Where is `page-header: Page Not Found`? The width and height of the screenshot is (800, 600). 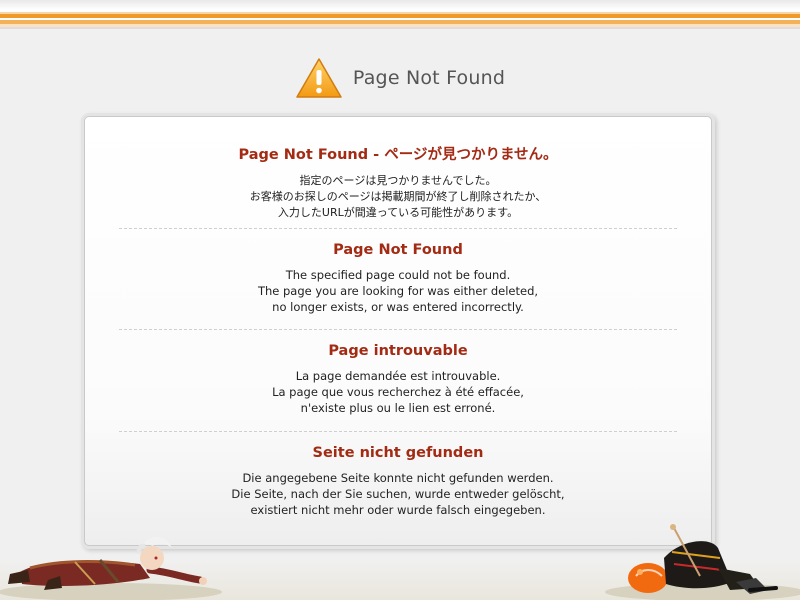 page-header: Page Not Found is located at coordinates (400, 78).